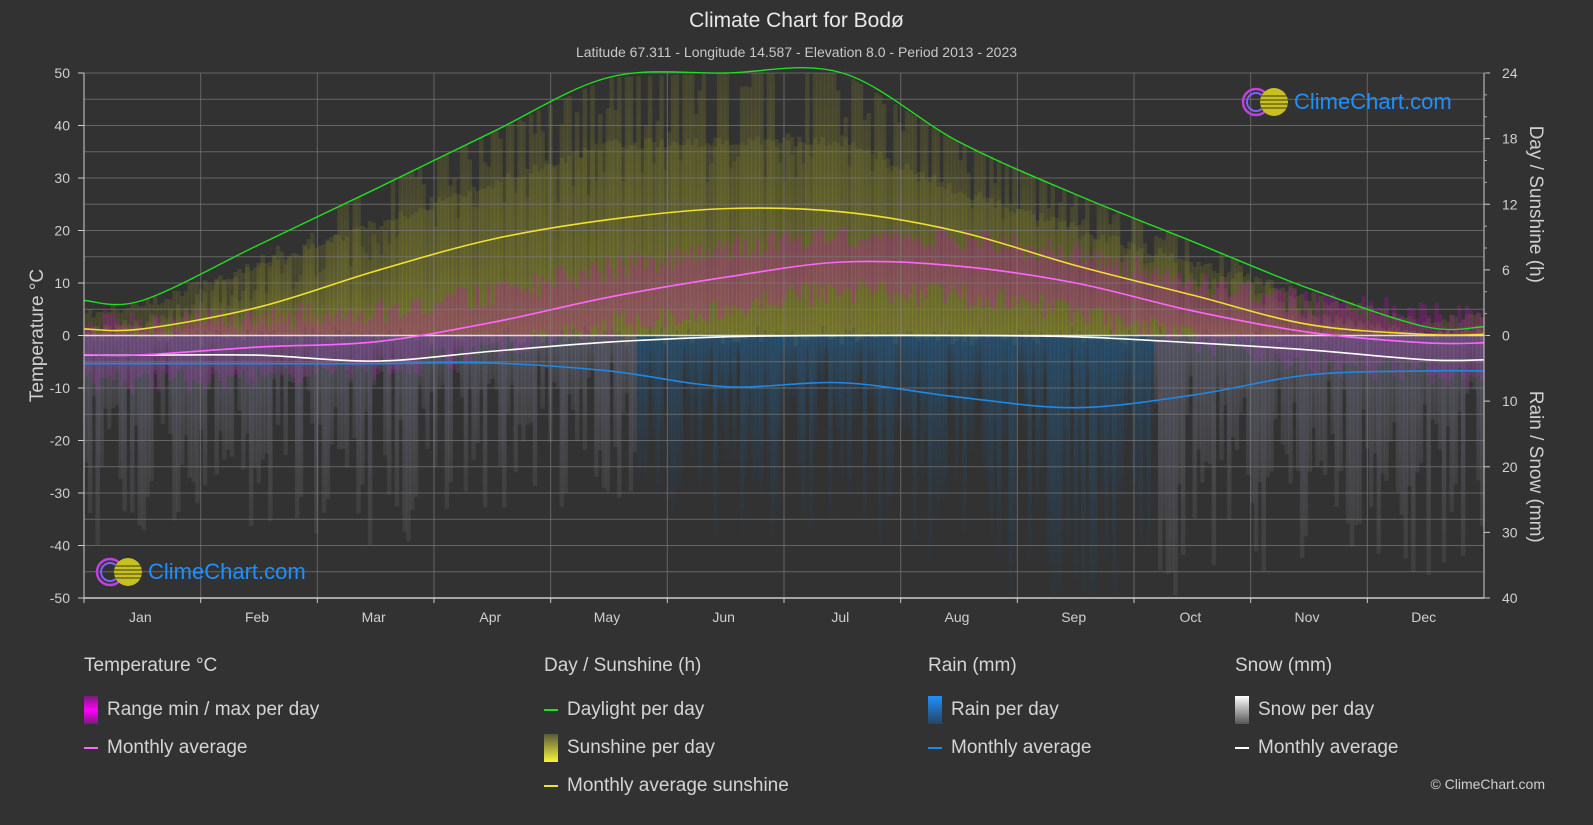  What do you see at coordinates (957, 617) in the screenshot?
I see `x-tick-label: Aug` at bounding box center [957, 617].